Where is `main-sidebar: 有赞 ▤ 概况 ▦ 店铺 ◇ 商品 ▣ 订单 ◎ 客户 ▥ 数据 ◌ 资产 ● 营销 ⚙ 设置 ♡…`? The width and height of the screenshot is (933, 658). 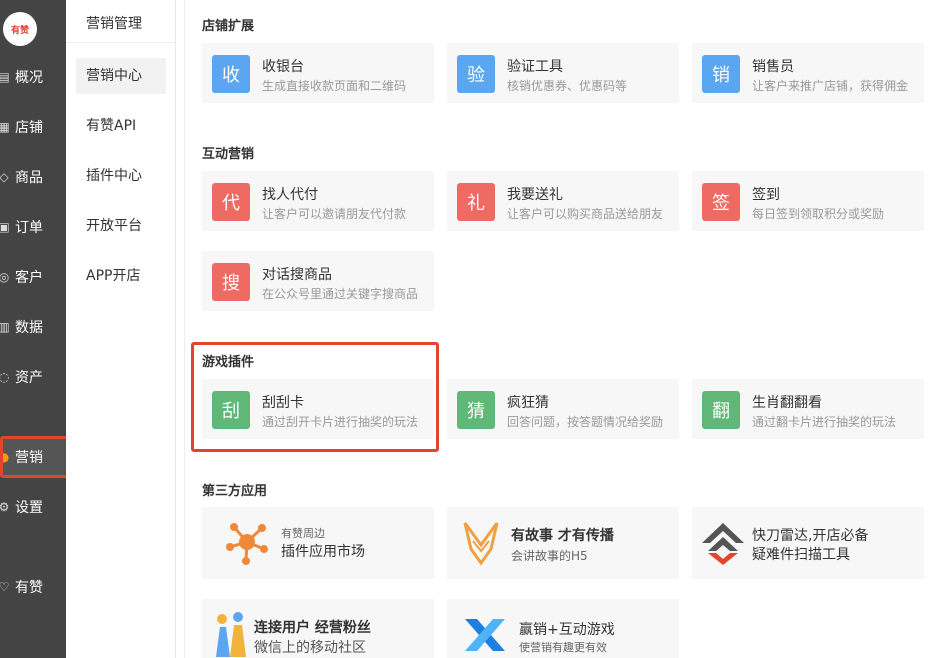
main-sidebar: 有赞 ▤ 概况 ▦ 店铺 ◇ 商品 ▣ 订单 ◎ 客户 ▥ 数据 ◌ 资产 ● 营销 ⚙ 设置 ♡… is located at coordinates (33, 329).